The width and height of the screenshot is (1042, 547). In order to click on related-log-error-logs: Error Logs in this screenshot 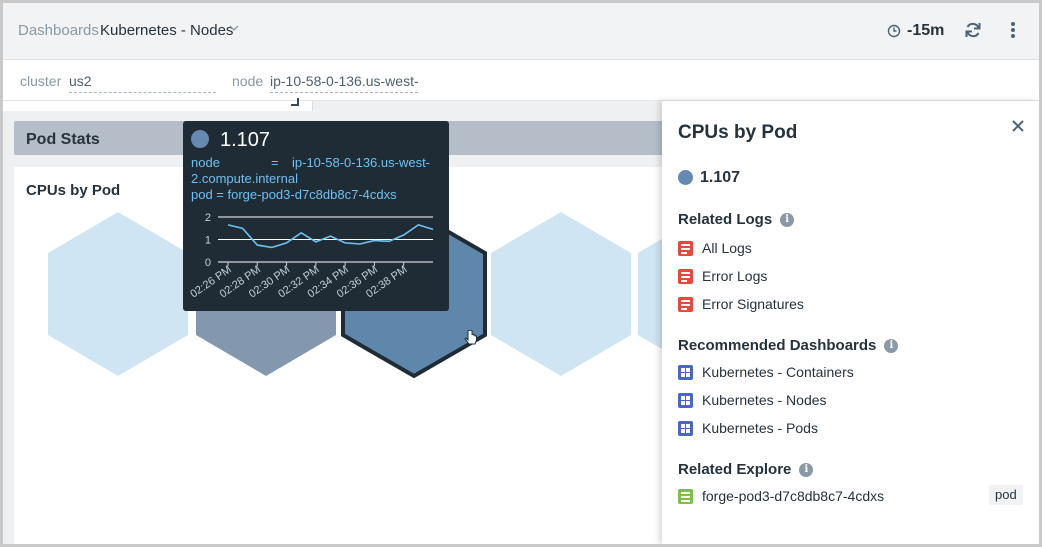, I will do `click(722, 276)`.